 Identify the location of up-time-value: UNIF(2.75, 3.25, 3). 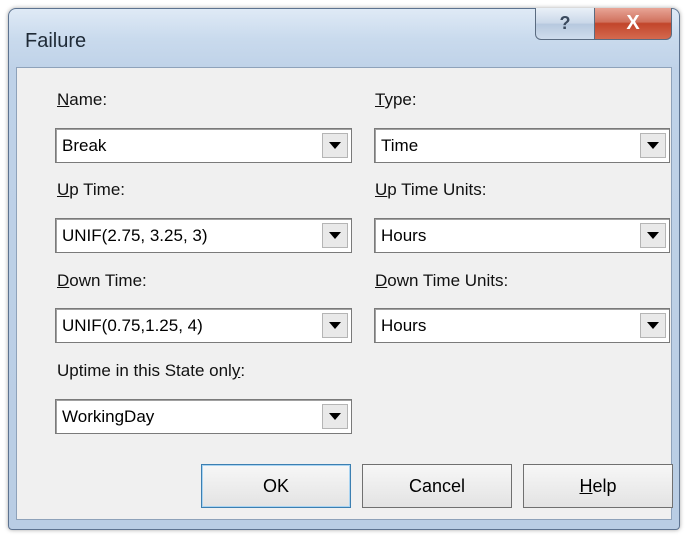
(135, 235).